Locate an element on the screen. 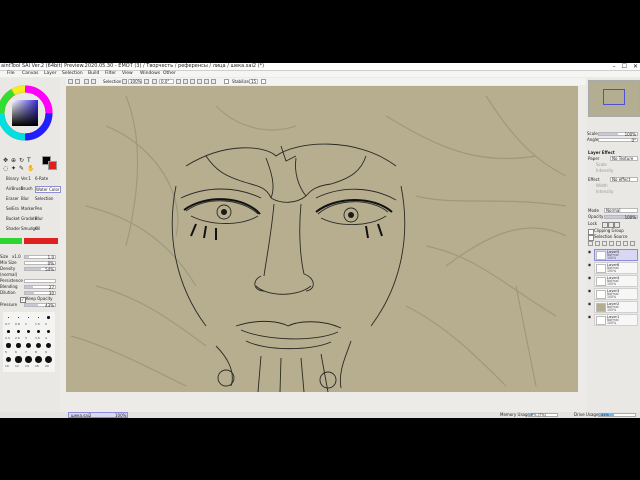 This screenshot has height=480, width=640. opacity-slider: 100% is located at coordinates (621, 217).